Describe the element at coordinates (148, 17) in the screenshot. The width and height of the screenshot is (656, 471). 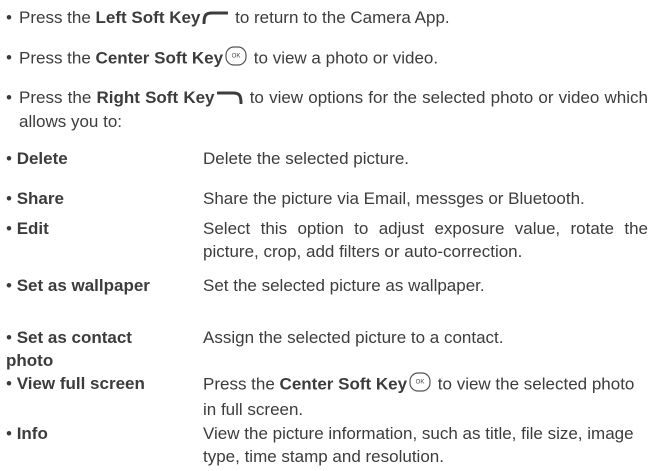
I see `key-name: Left Soft Key` at that location.